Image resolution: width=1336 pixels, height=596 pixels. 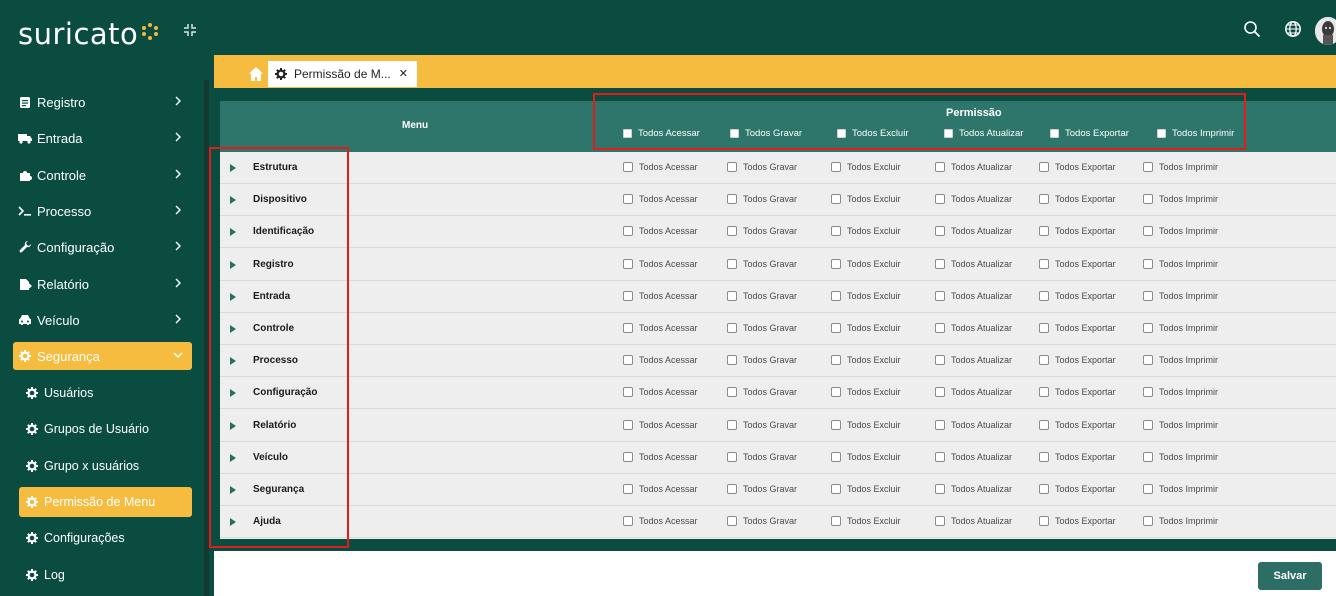 What do you see at coordinates (1325, 31) in the screenshot?
I see `user-avatar` at bounding box center [1325, 31].